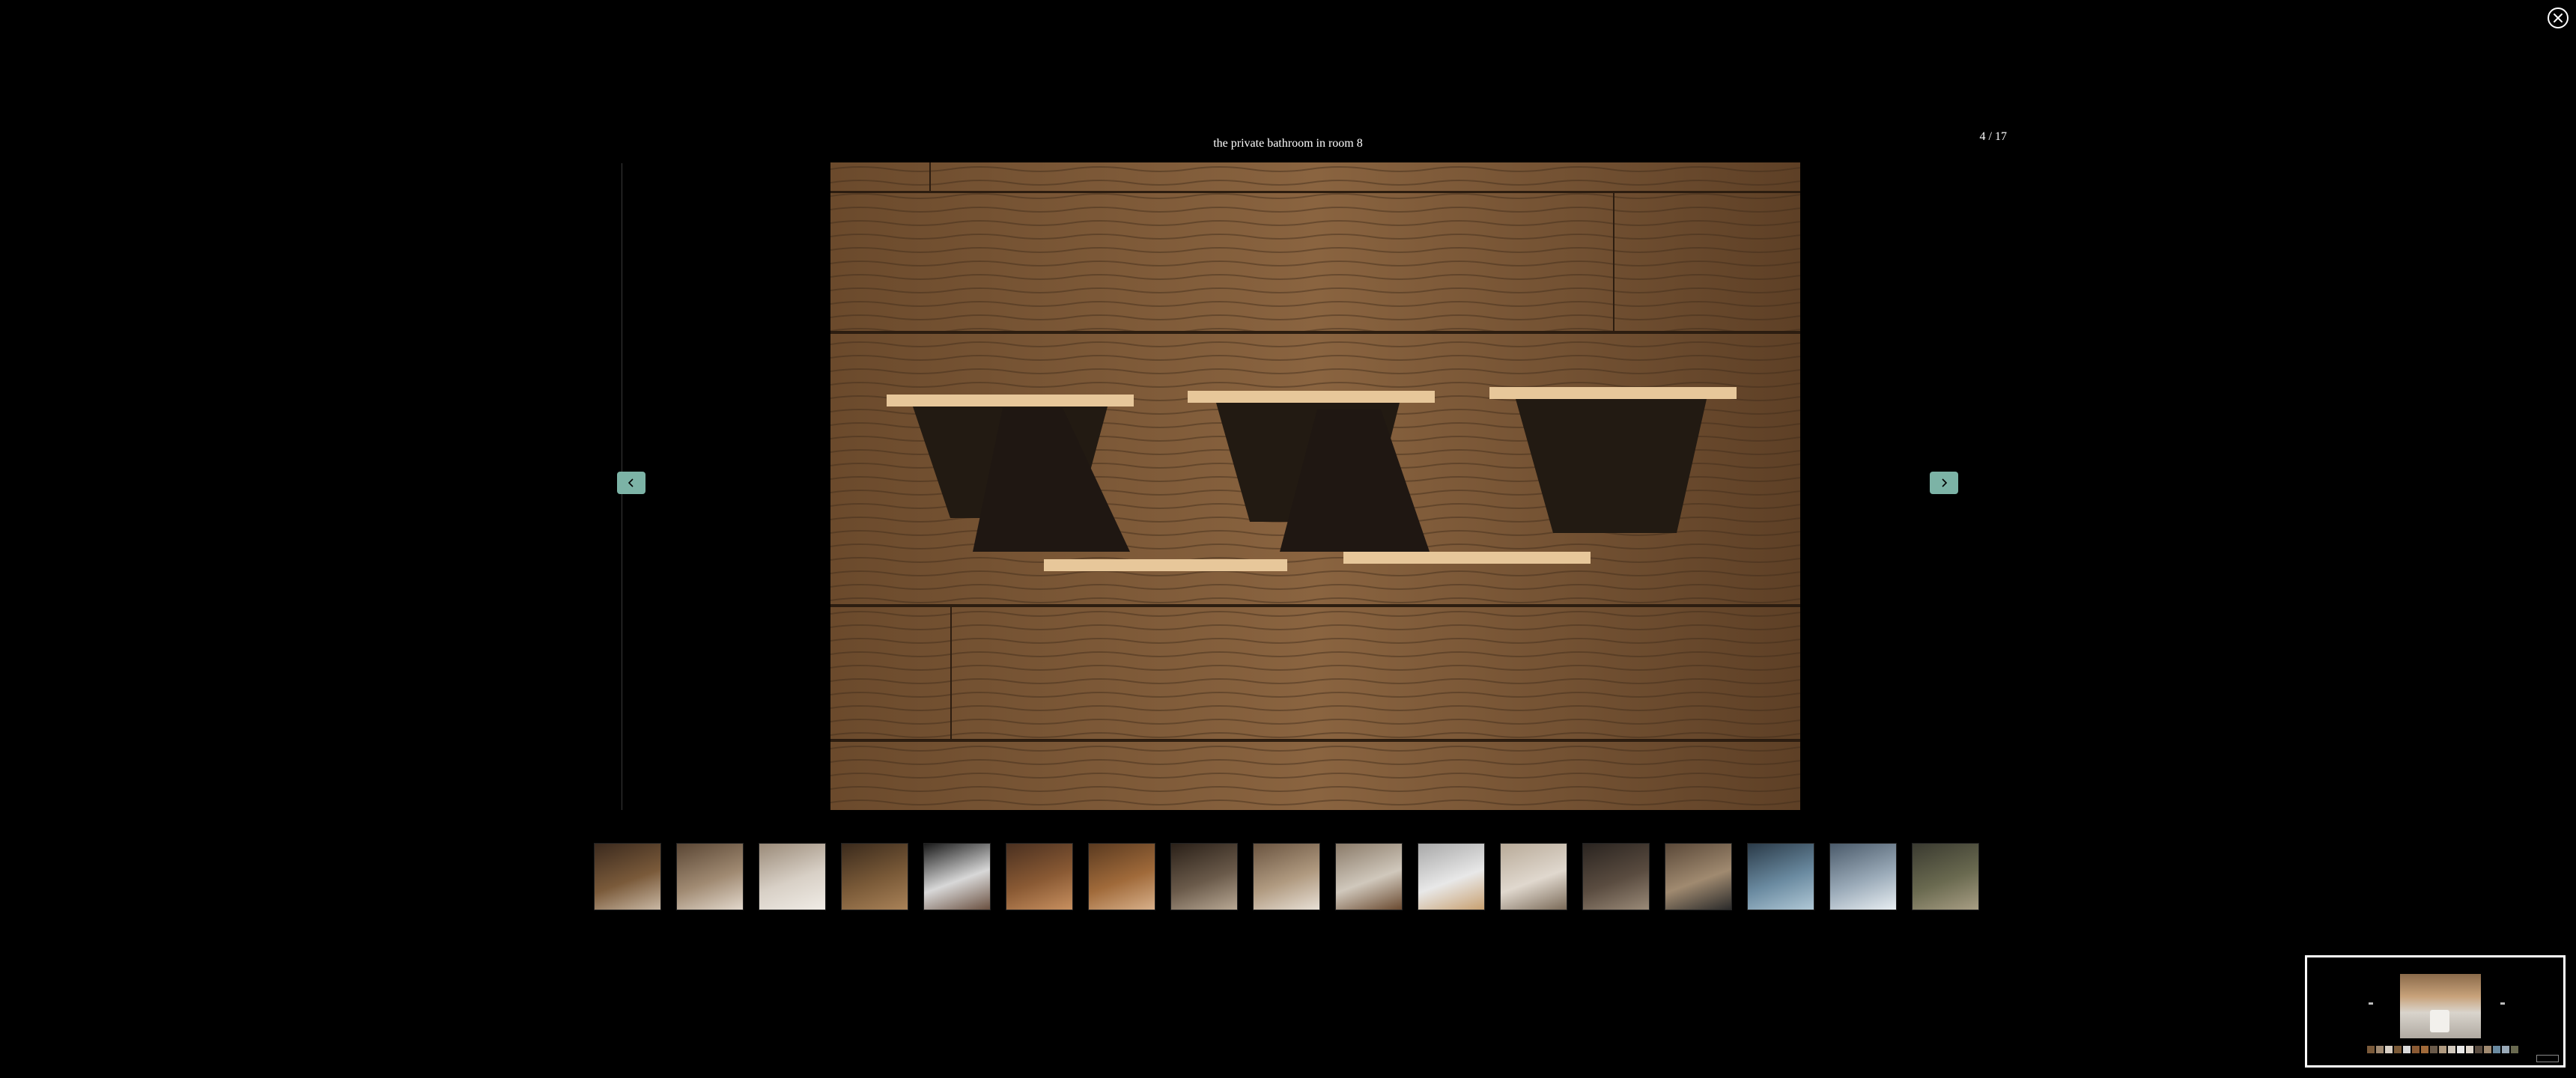  I want to click on chevron-left-icon, so click(631, 482).